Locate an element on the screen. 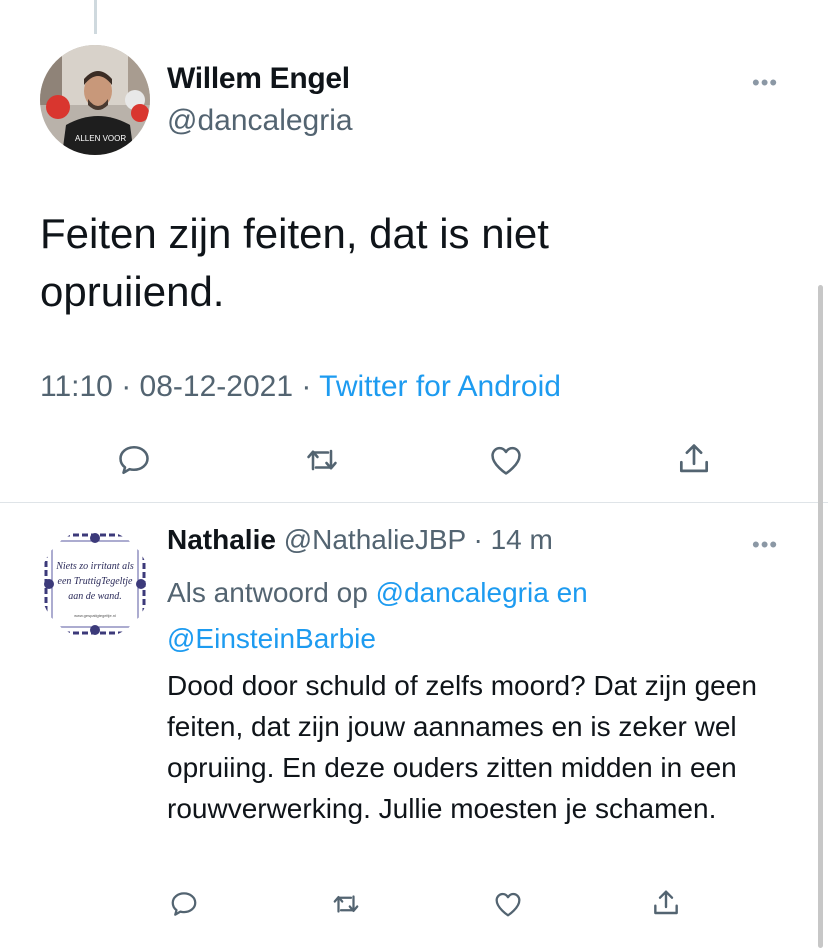 This screenshot has height=948, width=828. replying-prefix: Als antwoord op is located at coordinates (267, 592).